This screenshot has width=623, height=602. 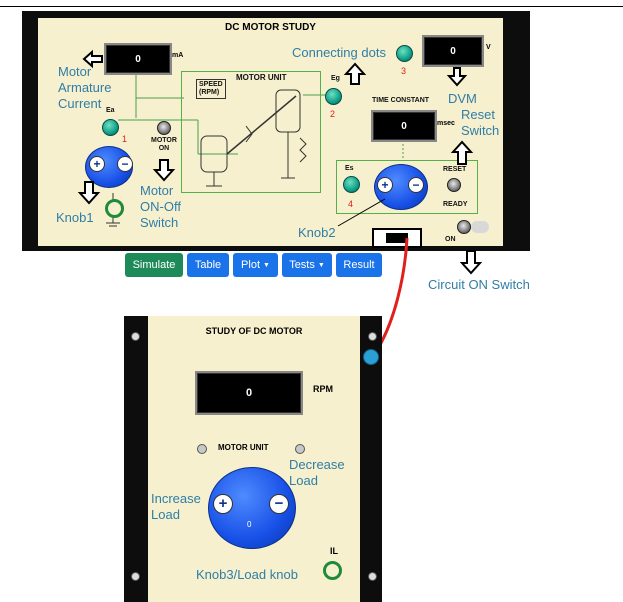 What do you see at coordinates (302, 265) in the screenshot?
I see `tests-label: Tests` at bounding box center [302, 265].